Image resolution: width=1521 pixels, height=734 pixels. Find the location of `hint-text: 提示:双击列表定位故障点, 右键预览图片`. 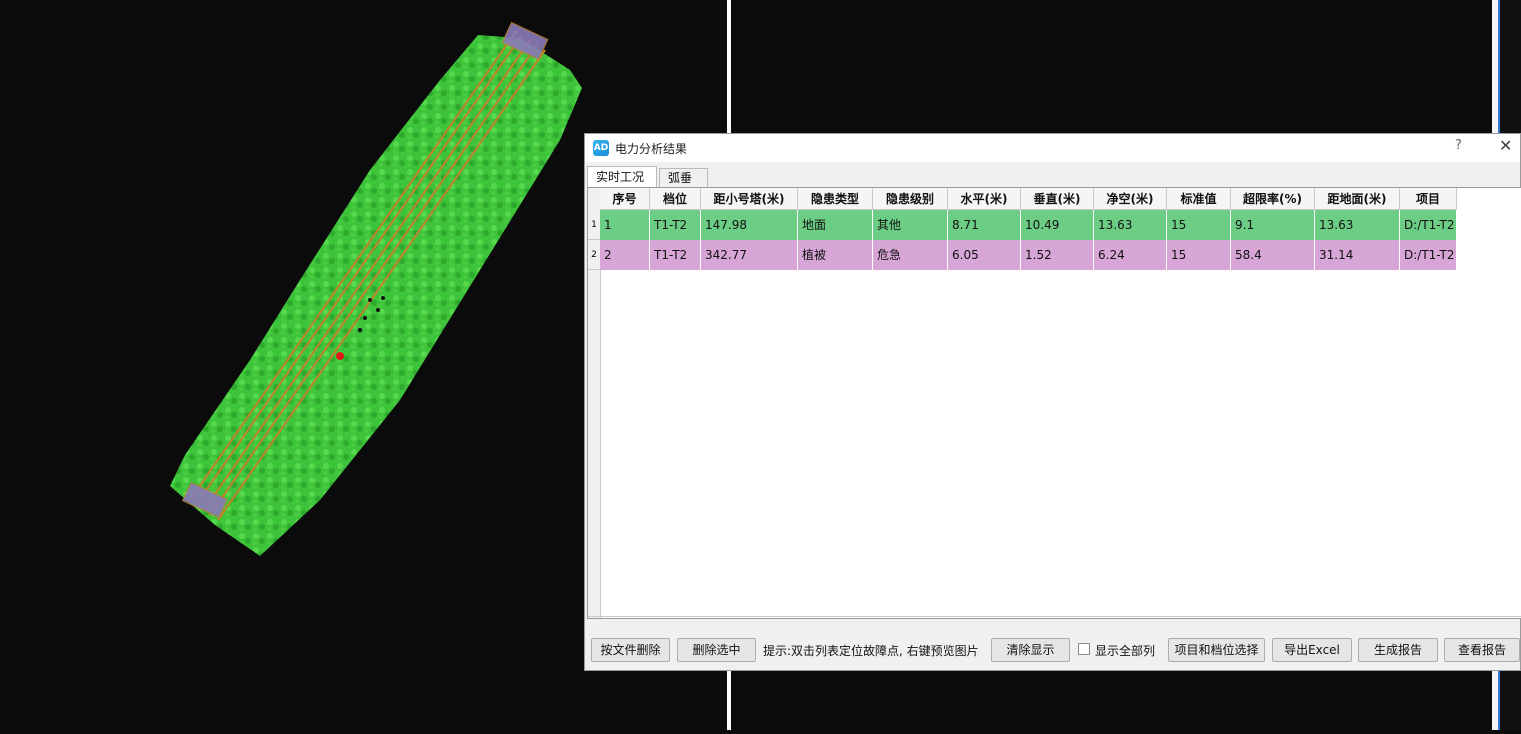

hint-text: 提示:双击列表定位故障点, 右键预览图片 is located at coordinates (871, 651).